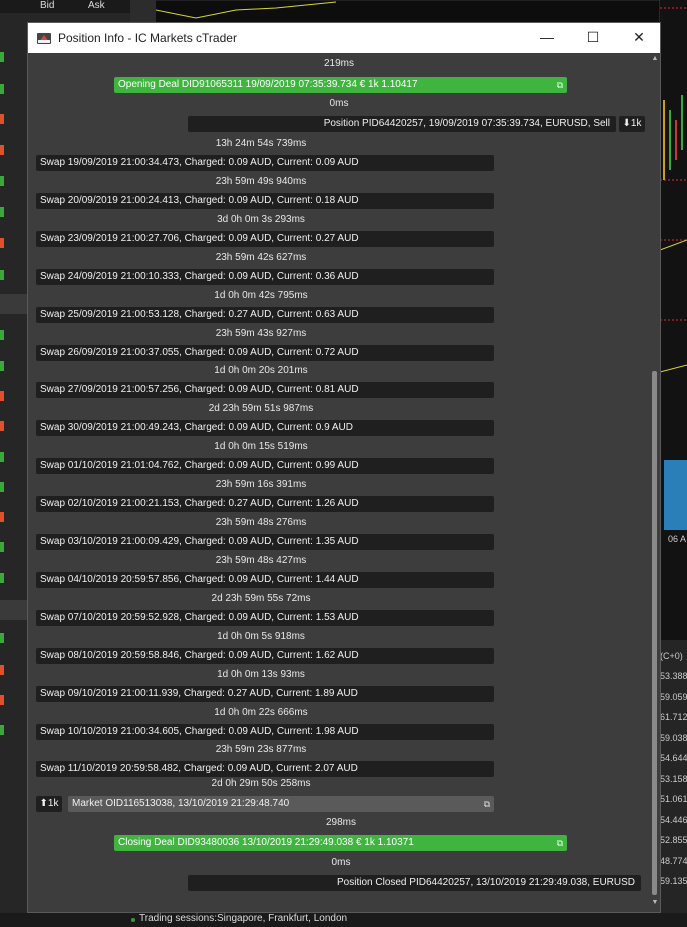  Describe the element at coordinates (261, 560) in the screenshot. I see `time-gap: 23h 59m 48s 427ms` at that location.